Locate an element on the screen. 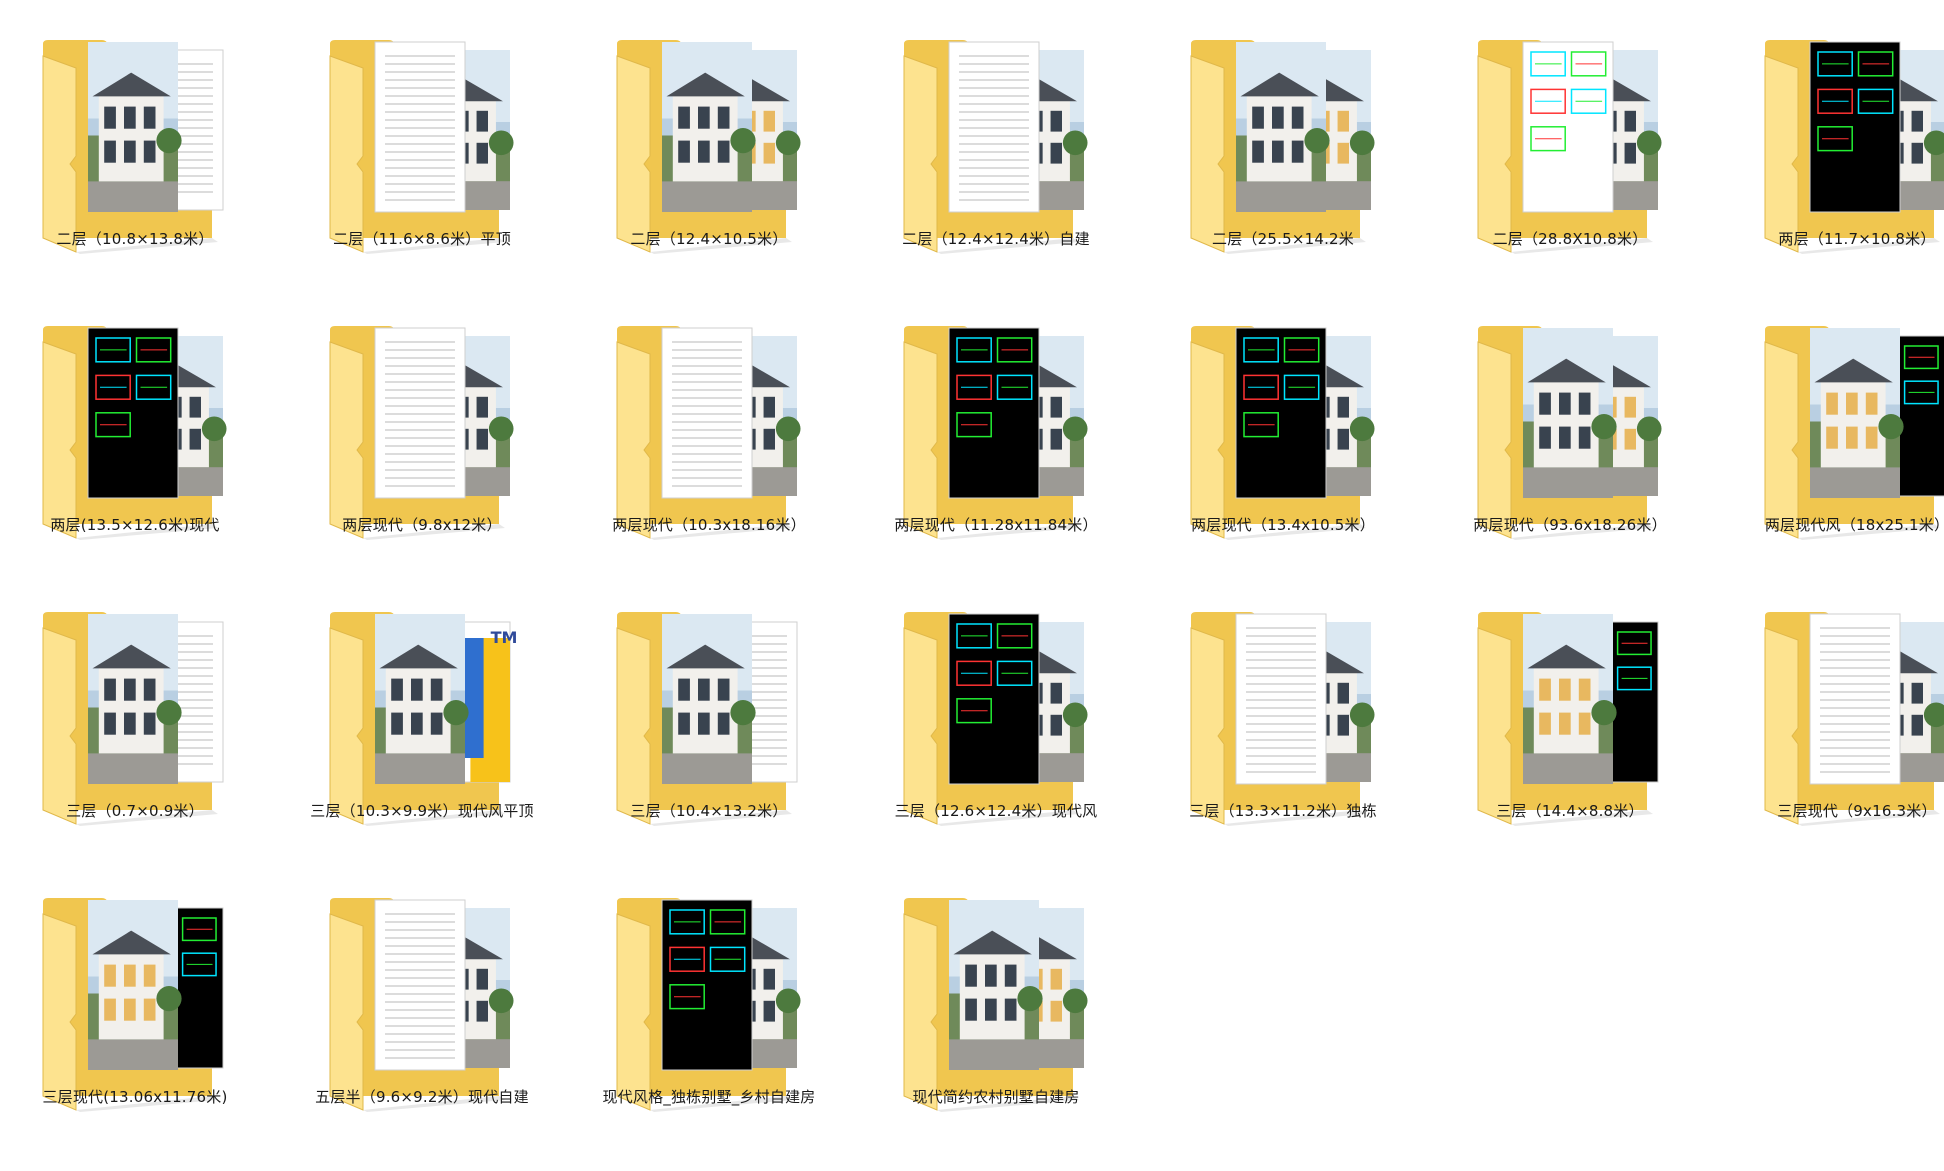 The width and height of the screenshot is (1944, 1171). folder-name: 三层（12.6×12.4米）现代风 is located at coordinates (996, 811).